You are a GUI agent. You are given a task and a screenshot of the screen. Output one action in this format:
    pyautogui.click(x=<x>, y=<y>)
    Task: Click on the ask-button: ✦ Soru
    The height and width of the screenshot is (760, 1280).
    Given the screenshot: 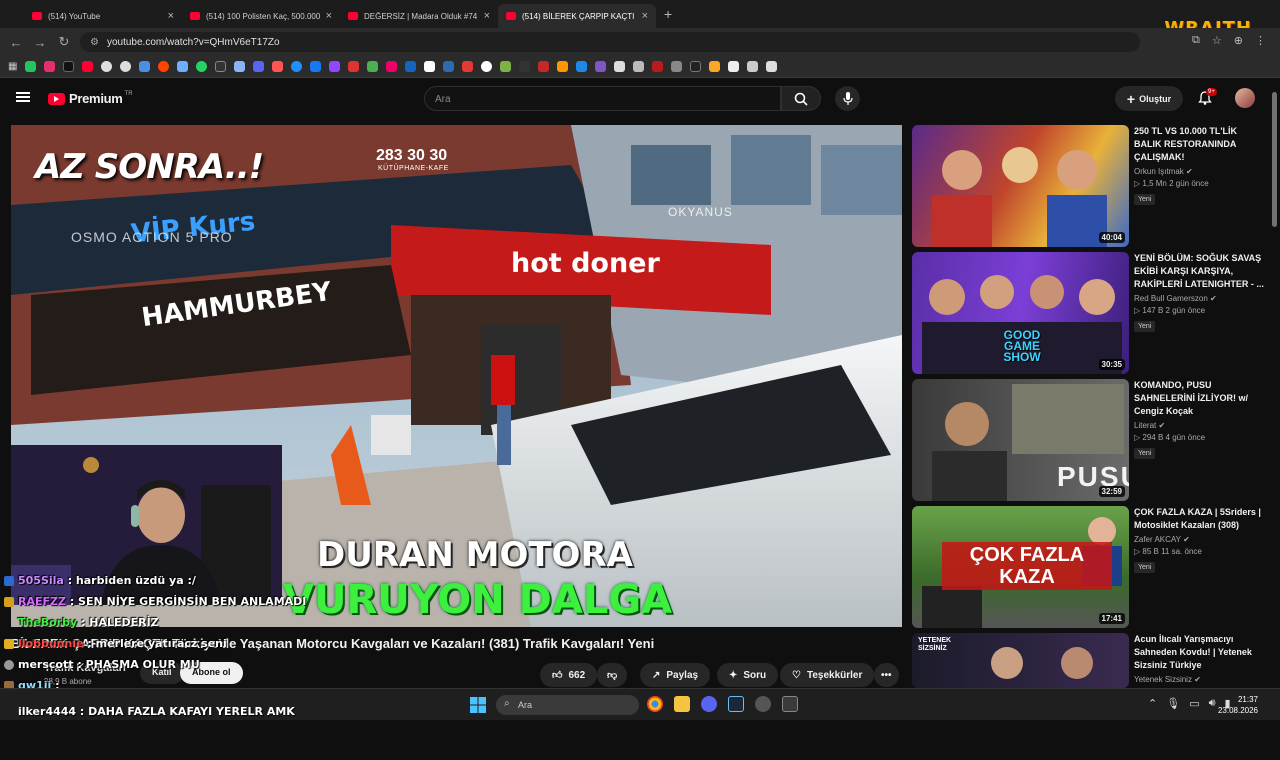 What is the action you would take?
    pyautogui.click(x=748, y=675)
    